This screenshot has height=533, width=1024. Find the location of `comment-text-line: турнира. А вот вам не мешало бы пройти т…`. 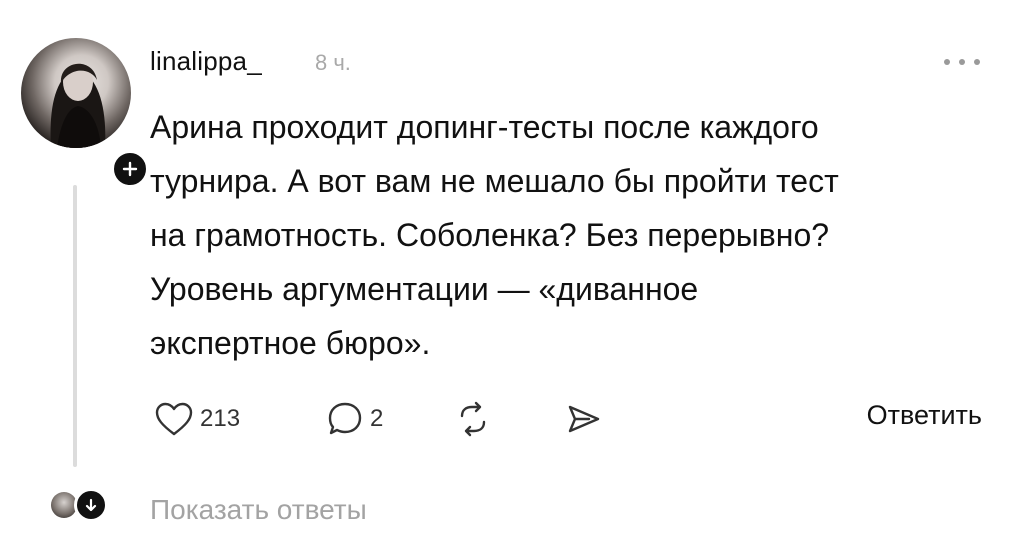

comment-text-line: турнира. А вот вам не мешало бы пройти т… is located at coordinates (494, 181).